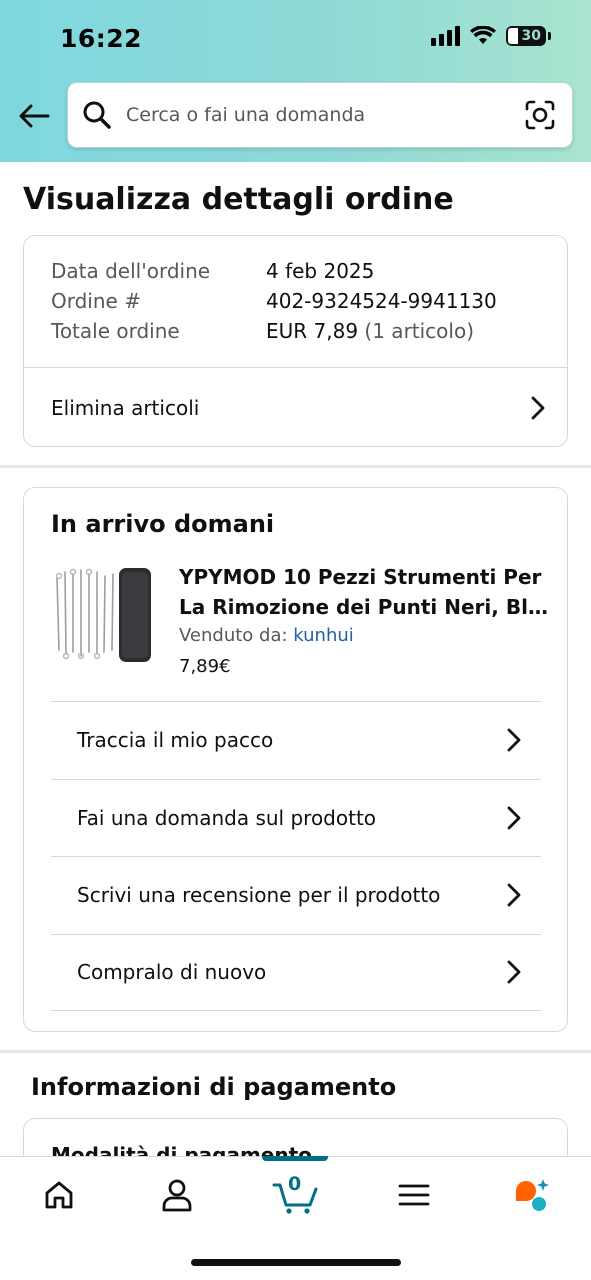 The image size is (591, 1280). What do you see at coordinates (312, 331) in the screenshot?
I see `order-total-value: EUR 7,89` at bounding box center [312, 331].